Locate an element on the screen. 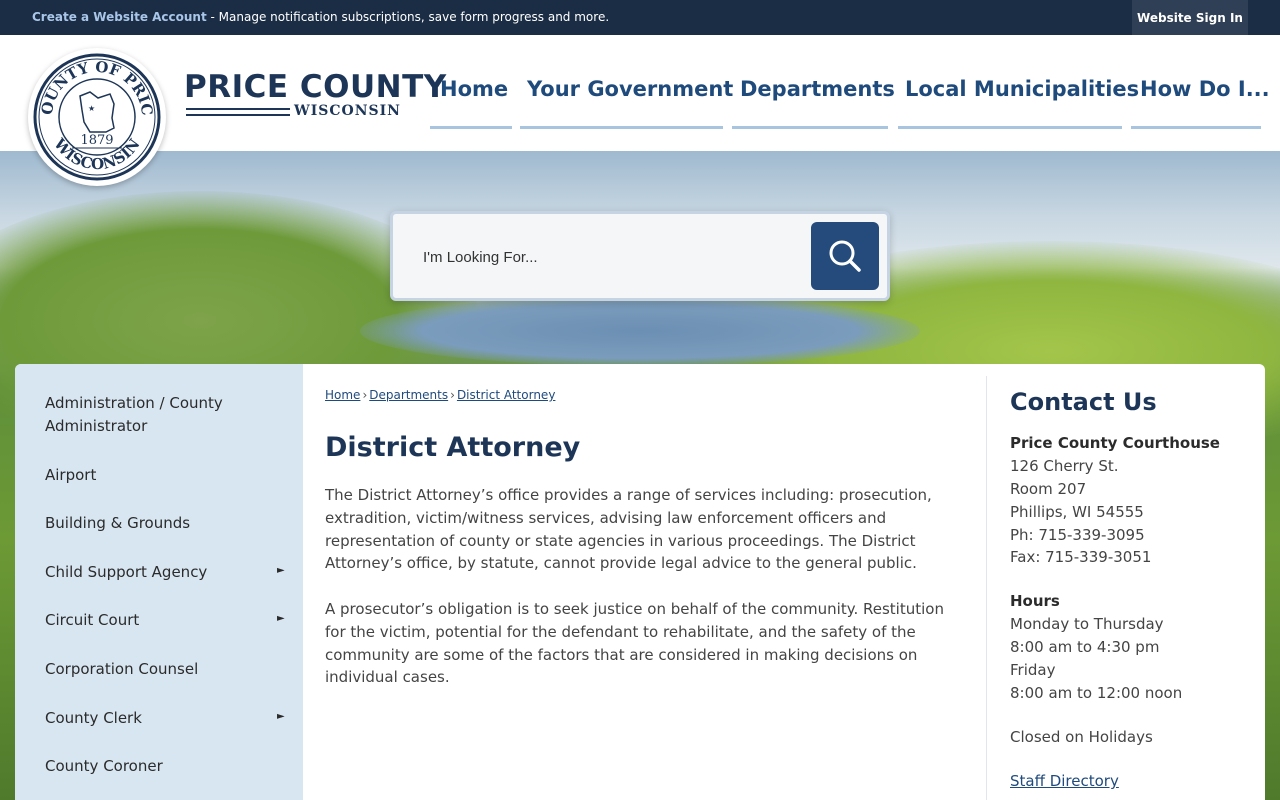 This screenshot has height=800, width=1280. page-title: District Attorney is located at coordinates (453, 447).